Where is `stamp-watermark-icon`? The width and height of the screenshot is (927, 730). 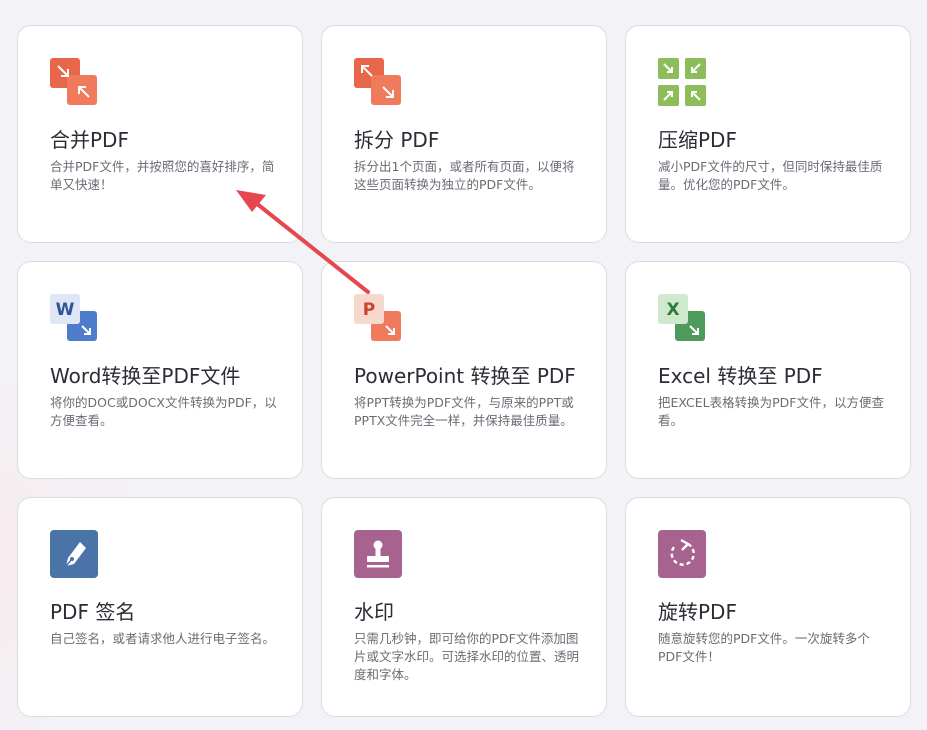
stamp-watermark-icon is located at coordinates (379, 555).